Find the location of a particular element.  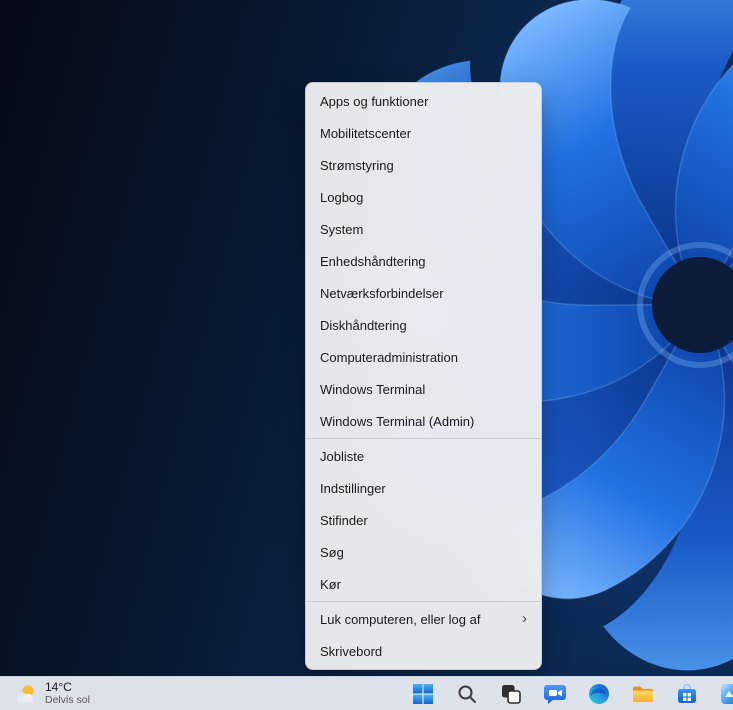

task-view-button is located at coordinates (511, 693).